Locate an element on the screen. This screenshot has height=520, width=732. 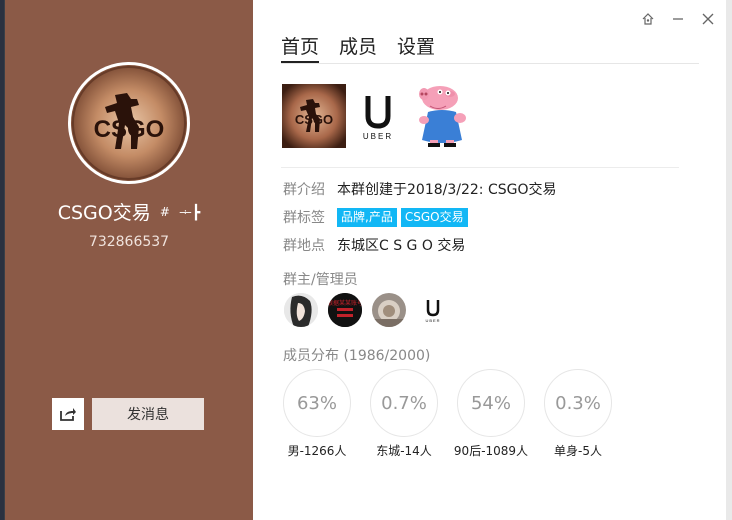
skin-button is located at coordinates (648, 19).